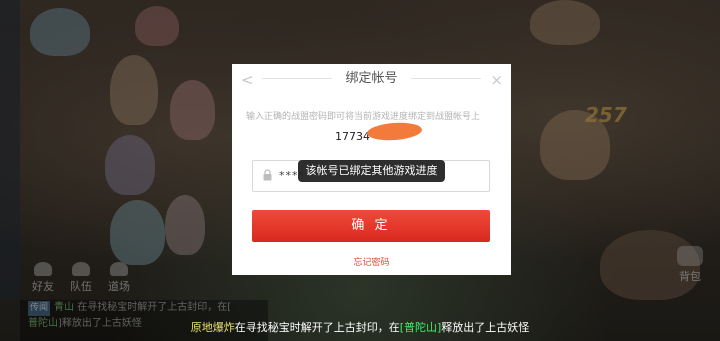  What do you see at coordinates (371, 261) in the screenshot?
I see `forgot-password-link: 忘记密码` at bounding box center [371, 261].